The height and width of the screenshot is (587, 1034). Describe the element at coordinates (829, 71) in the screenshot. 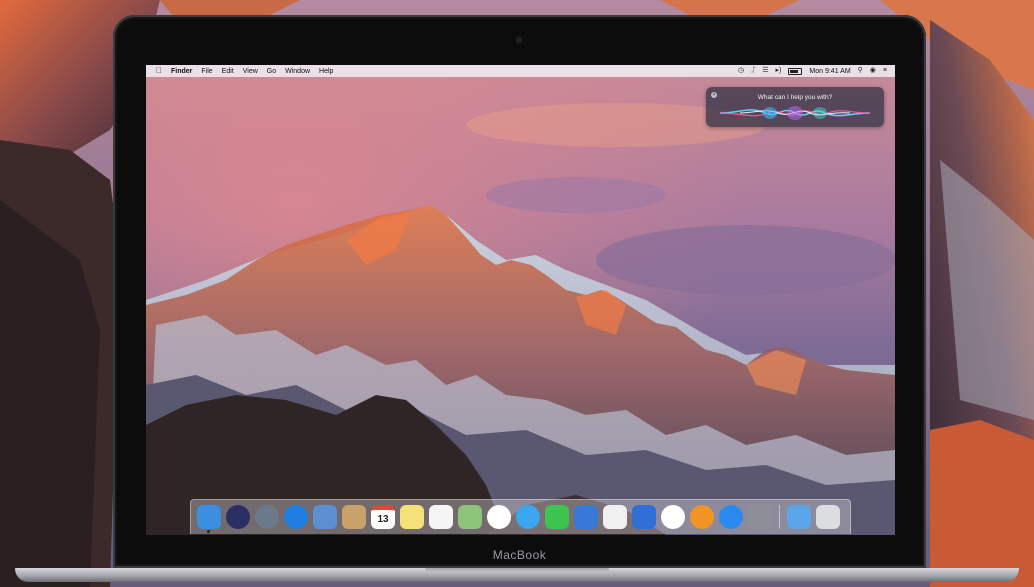

I see `menu-clock: Mon 9:41 AM` at that location.